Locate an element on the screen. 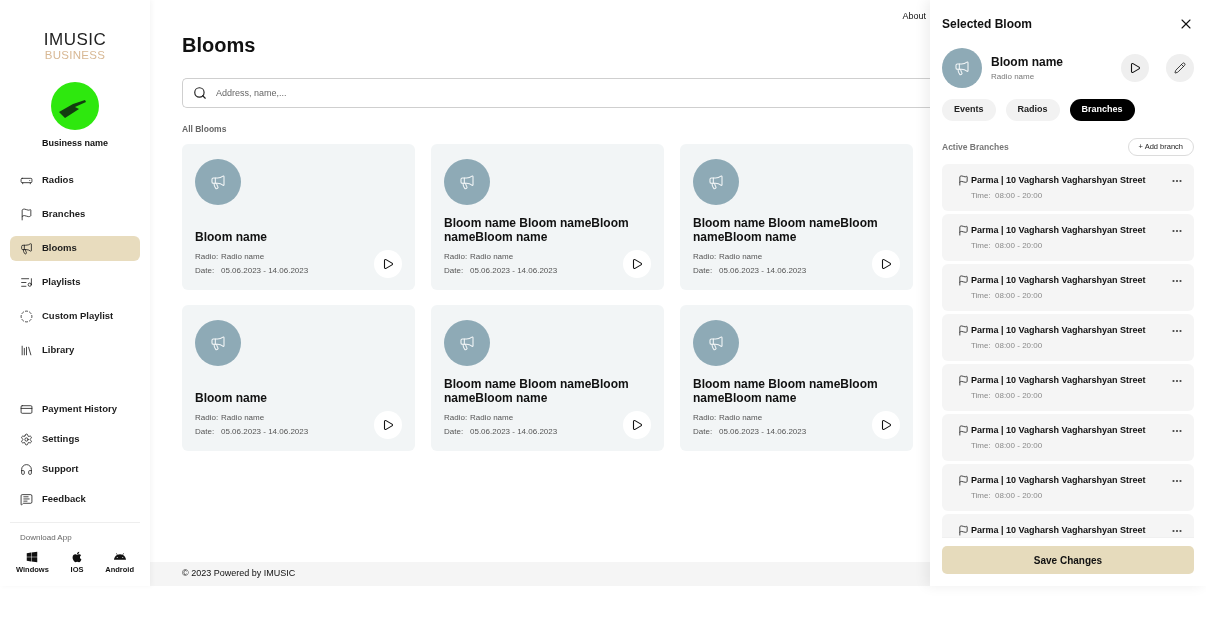  credit-card-icon is located at coordinates (26, 409).